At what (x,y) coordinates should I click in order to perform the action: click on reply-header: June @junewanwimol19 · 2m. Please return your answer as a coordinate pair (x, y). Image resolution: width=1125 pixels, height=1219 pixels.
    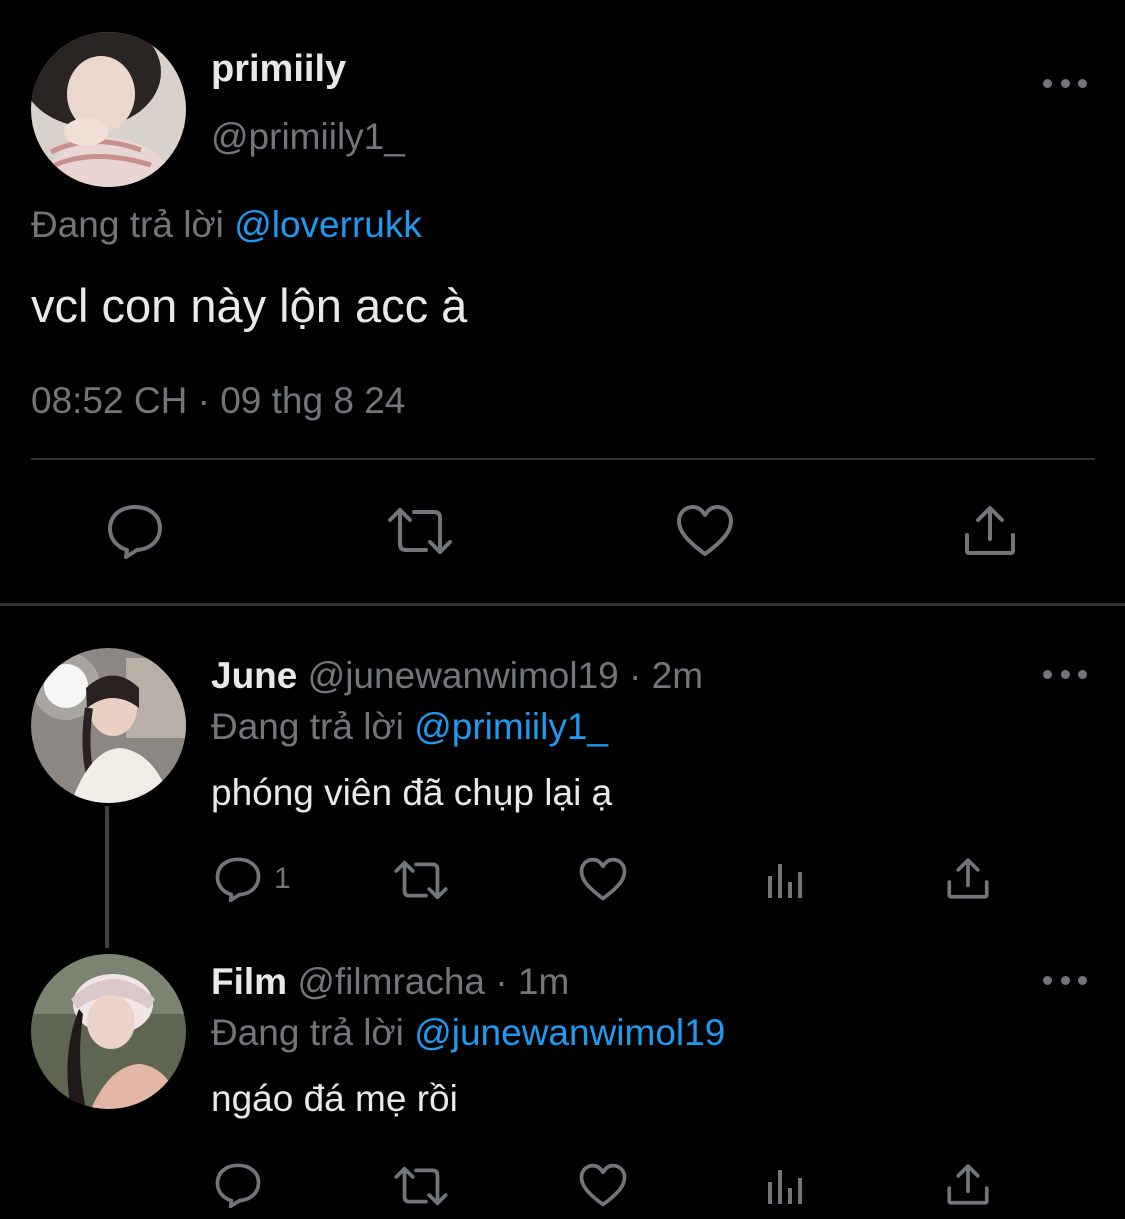
    Looking at the image, I should click on (457, 676).